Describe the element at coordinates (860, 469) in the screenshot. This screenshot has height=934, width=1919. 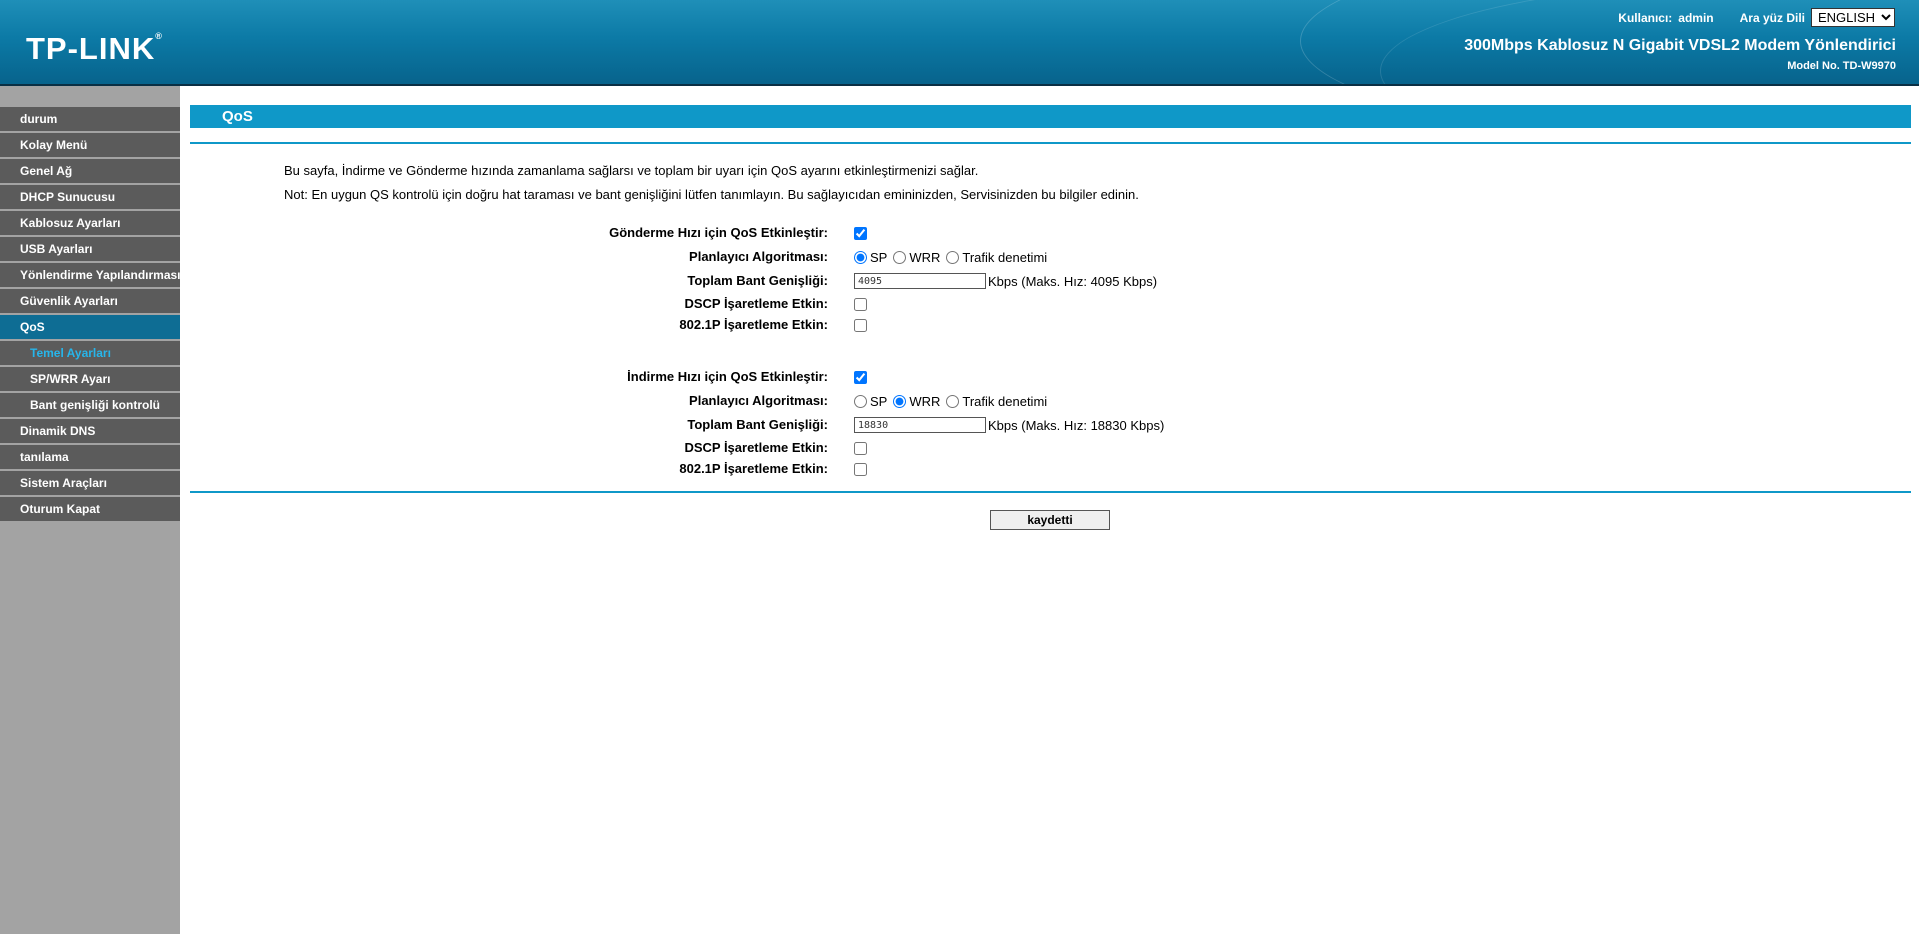
I see `download-dot1p-checkbox` at that location.